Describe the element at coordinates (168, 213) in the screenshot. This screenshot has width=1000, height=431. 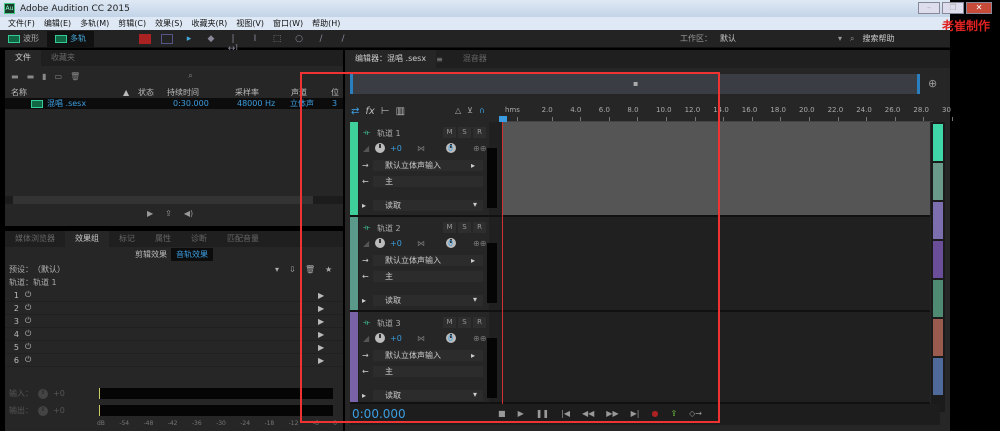
I see `export-icon: ⇪` at that location.